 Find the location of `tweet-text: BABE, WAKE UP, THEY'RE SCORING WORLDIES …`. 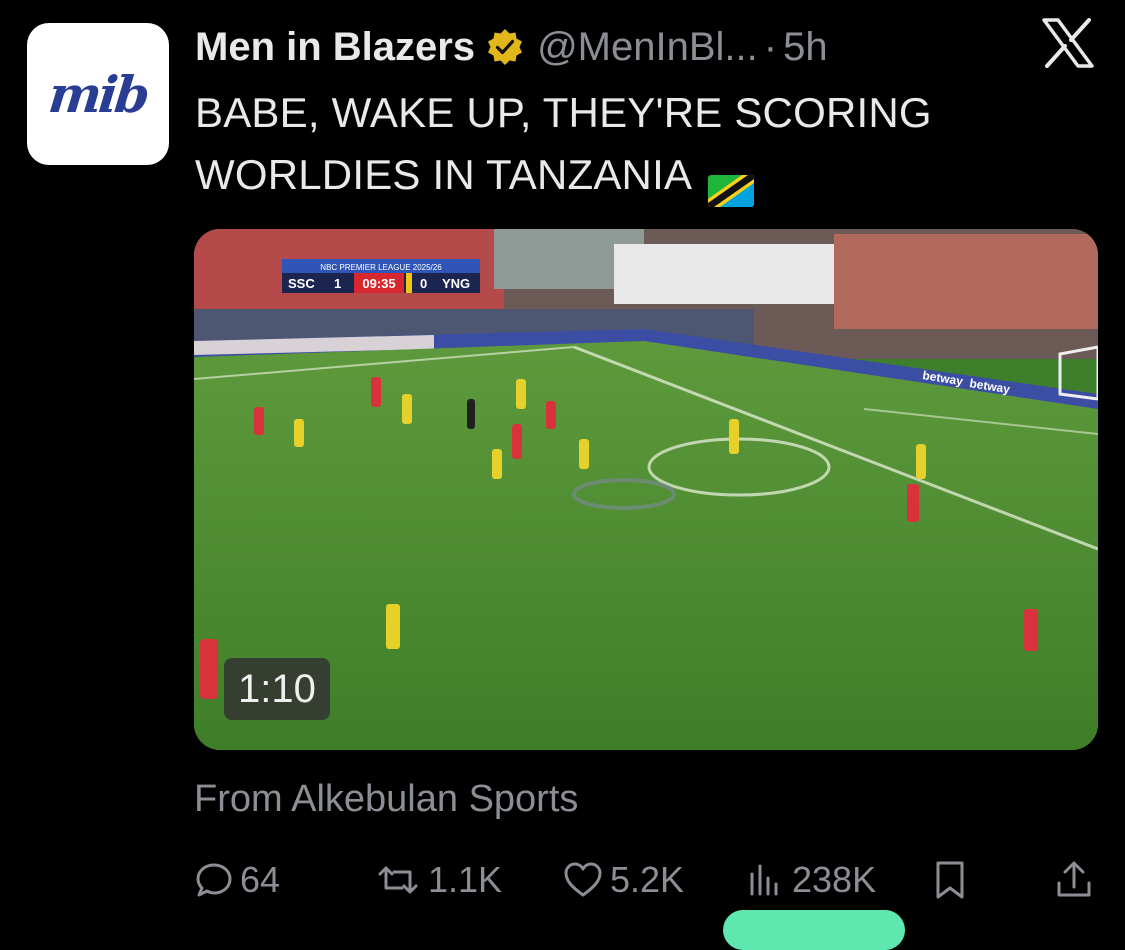

tweet-text: BABE, WAKE UP, THEY'RE SCORING WORLDIES … is located at coordinates (635, 144).